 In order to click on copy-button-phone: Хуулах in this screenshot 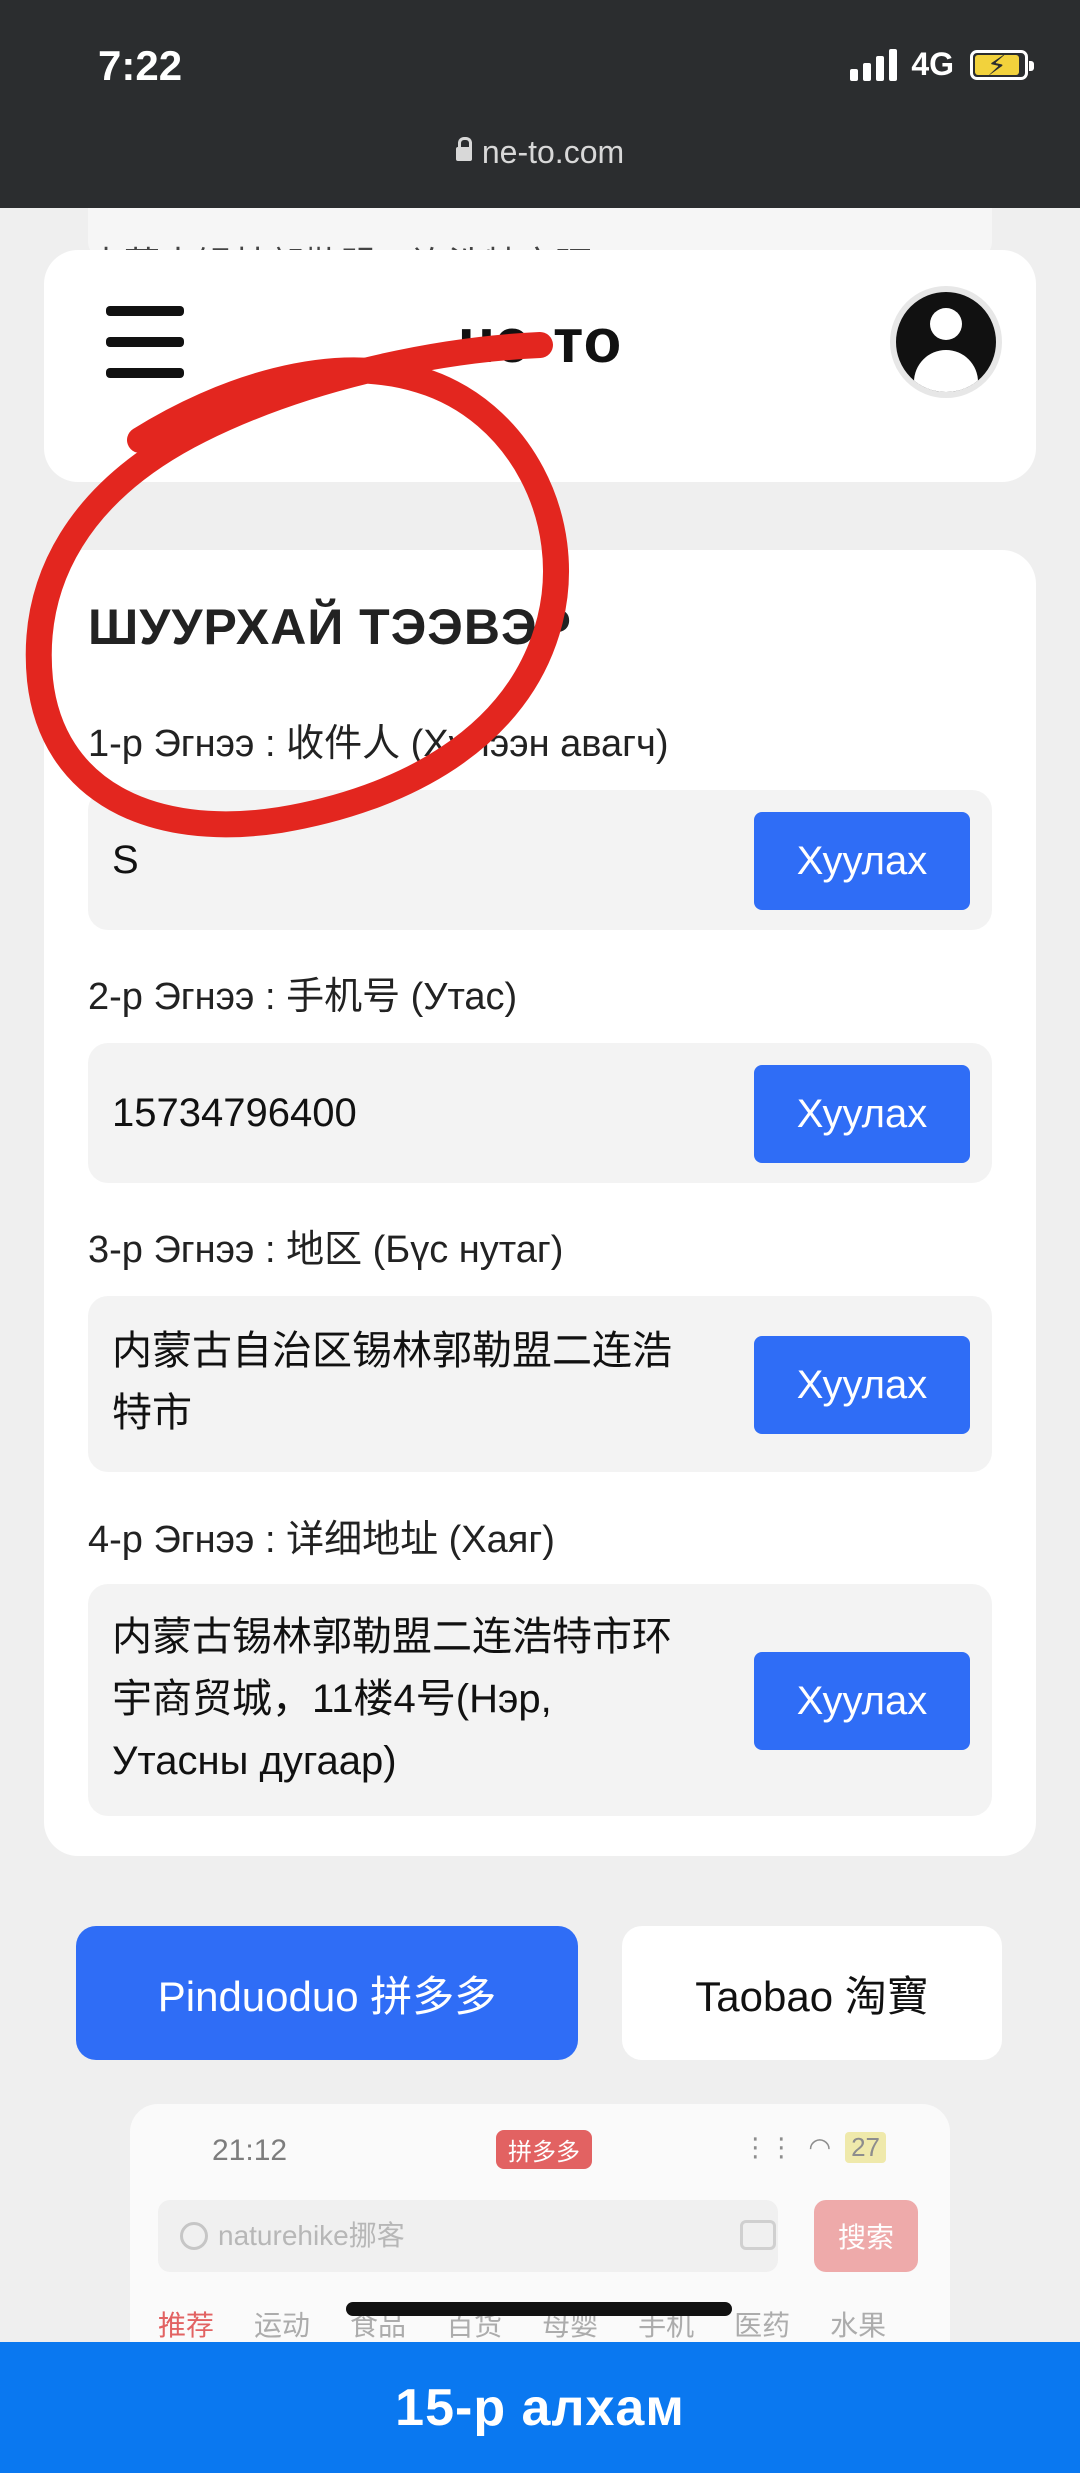, I will do `click(862, 1114)`.